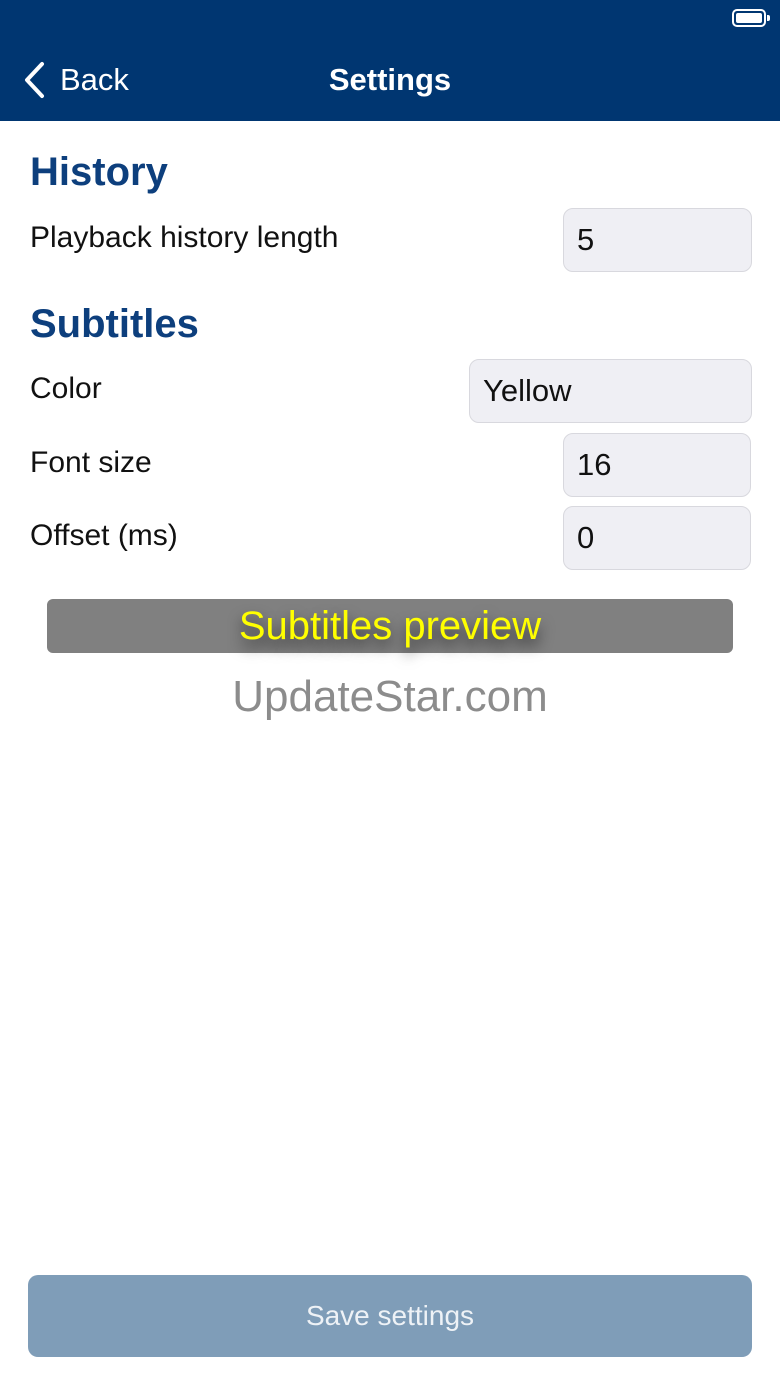 This screenshot has height=1387, width=780. What do you see at coordinates (657, 240) in the screenshot?
I see `playback-history-length-input: 5` at bounding box center [657, 240].